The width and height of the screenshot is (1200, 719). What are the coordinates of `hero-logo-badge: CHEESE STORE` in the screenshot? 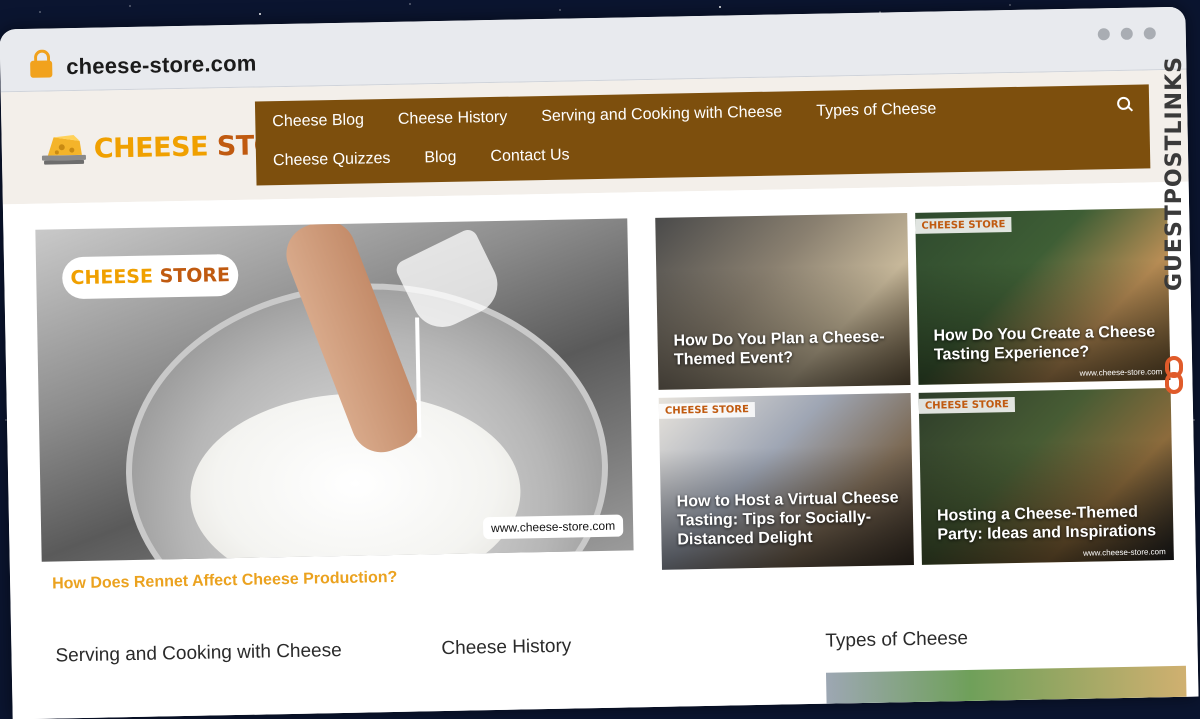 It's located at (150, 276).